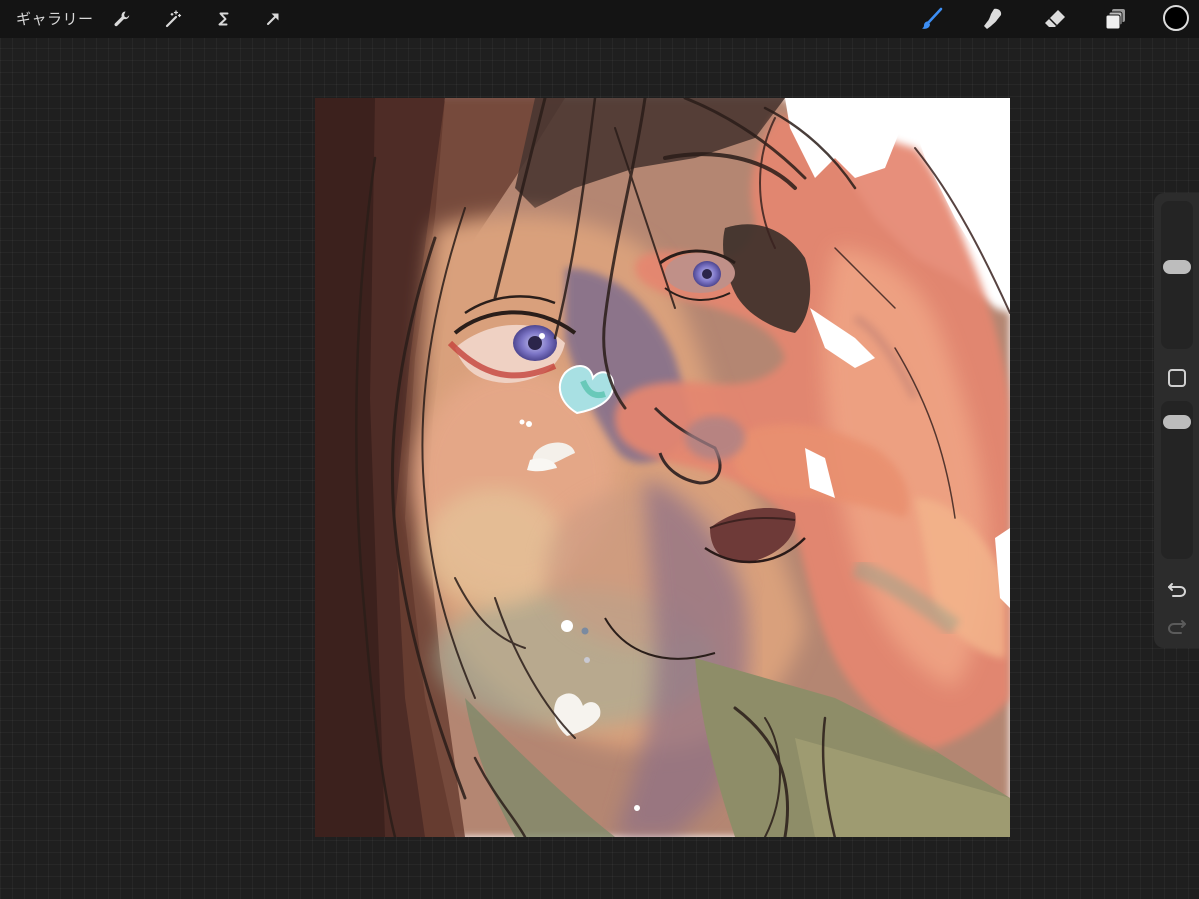  Describe the element at coordinates (1116, 19) in the screenshot. I see `layers-icon` at that location.